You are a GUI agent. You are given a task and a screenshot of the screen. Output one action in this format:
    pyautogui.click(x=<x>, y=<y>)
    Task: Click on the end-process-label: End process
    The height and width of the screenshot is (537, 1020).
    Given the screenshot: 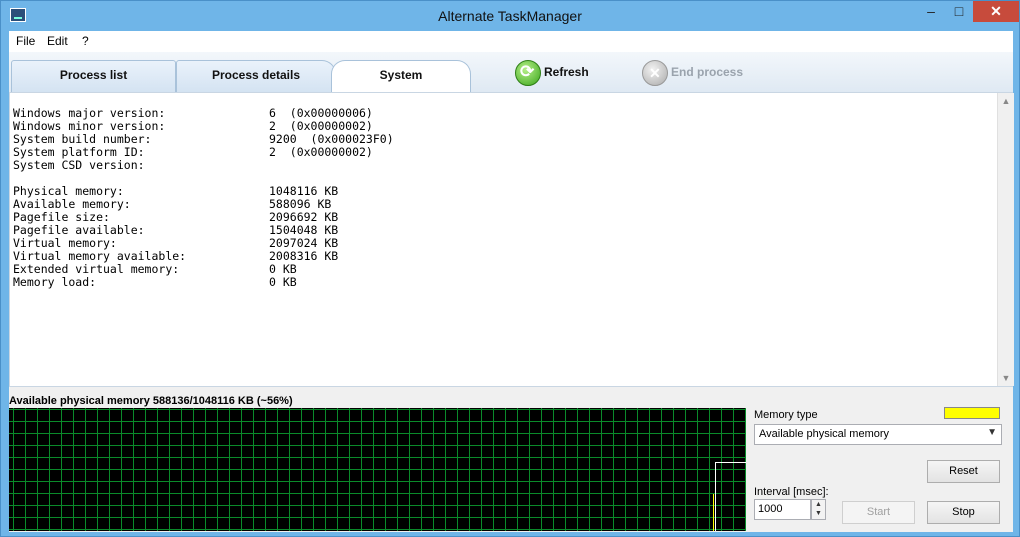 What is the action you would take?
    pyautogui.click(x=707, y=72)
    